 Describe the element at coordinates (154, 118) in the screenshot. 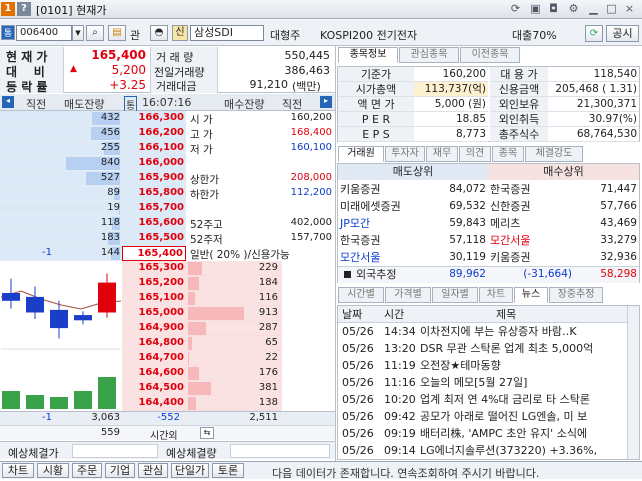

I see `ask-price: 166,300` at that location.